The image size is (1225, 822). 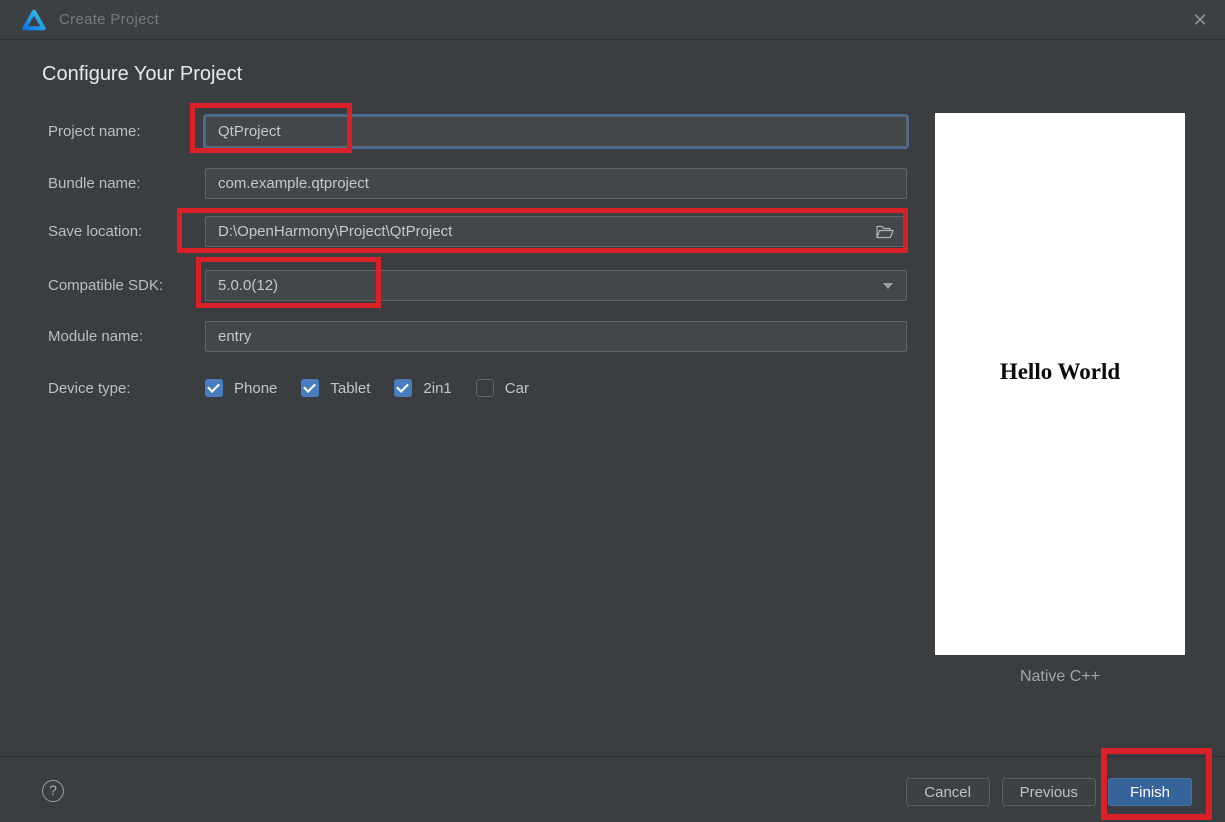 What do you see at coordinates (142, 74) in the screenshot?
I see `page-title: Configure Your Project` at bounding box center [142, 74].